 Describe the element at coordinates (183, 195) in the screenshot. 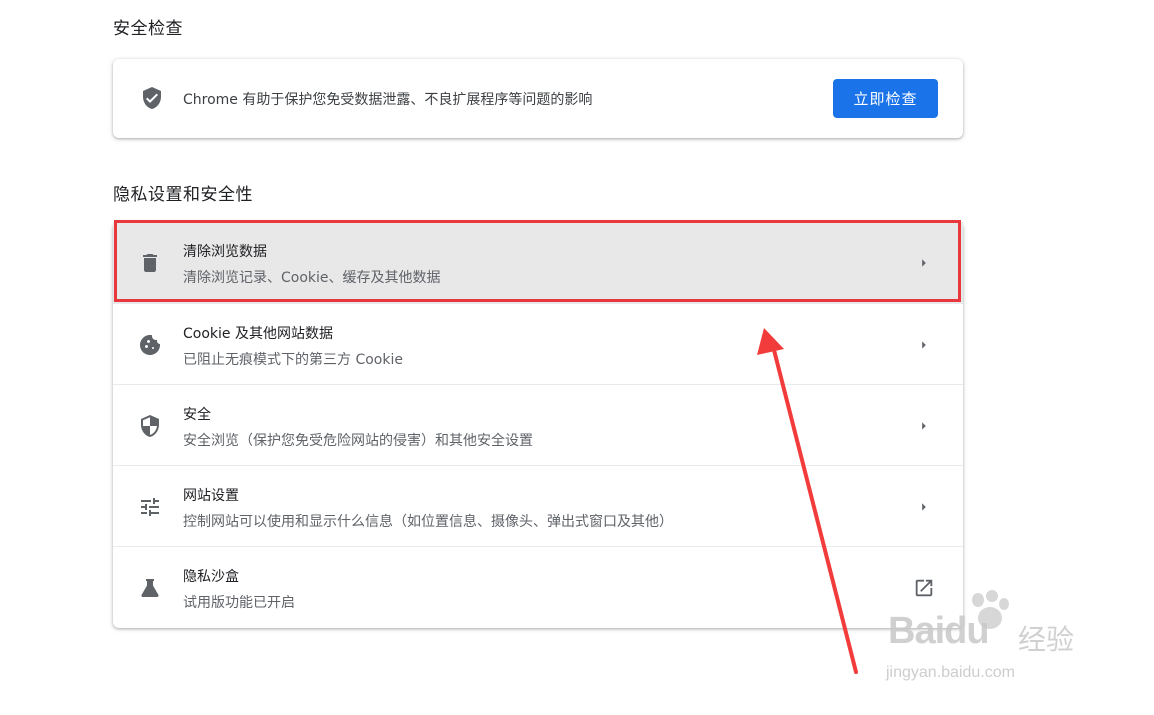

I see `privacy-section-title: 隐私设置和安全性` at that location.